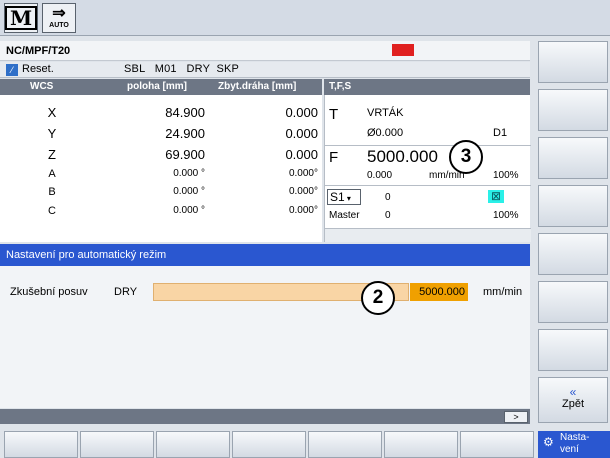 This screenshot has height=458, width=610. I want to click on tool-letter: T, so click(334, 114).